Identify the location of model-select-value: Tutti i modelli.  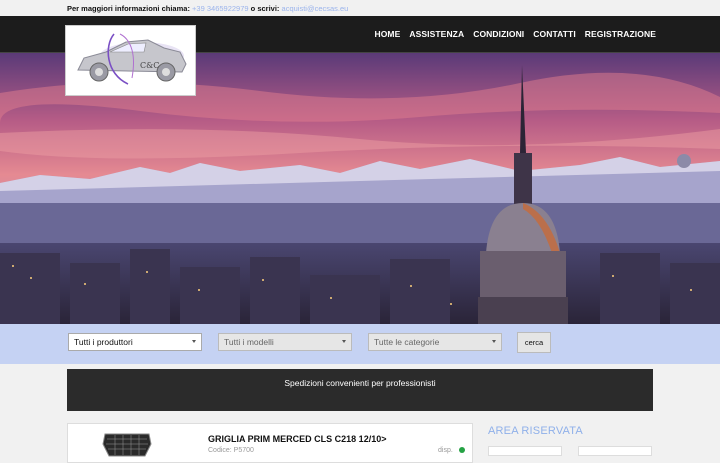
(249, 342).